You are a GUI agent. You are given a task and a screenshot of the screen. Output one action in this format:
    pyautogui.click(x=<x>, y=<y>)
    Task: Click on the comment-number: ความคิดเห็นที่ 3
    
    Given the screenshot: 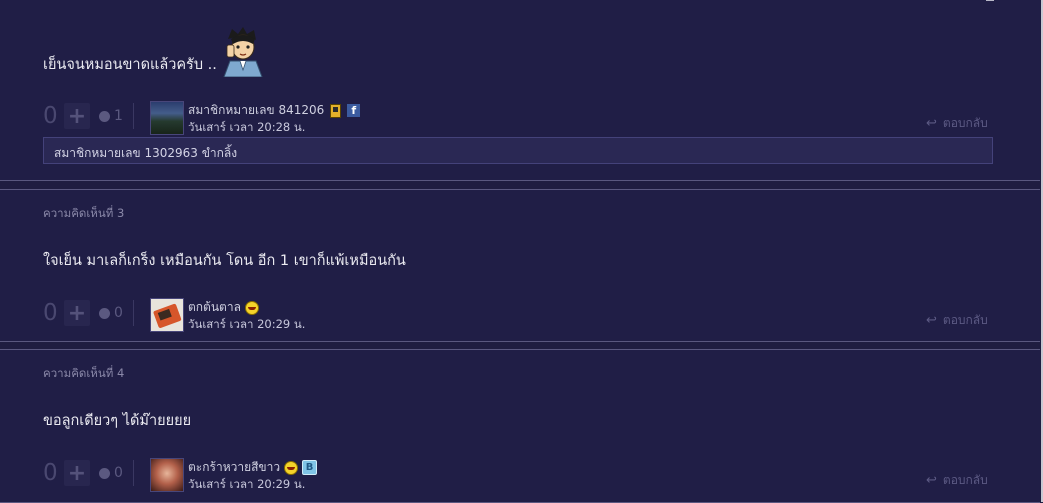 What is the action you would take?
    pyautogui.click(x=84, y=213)
    